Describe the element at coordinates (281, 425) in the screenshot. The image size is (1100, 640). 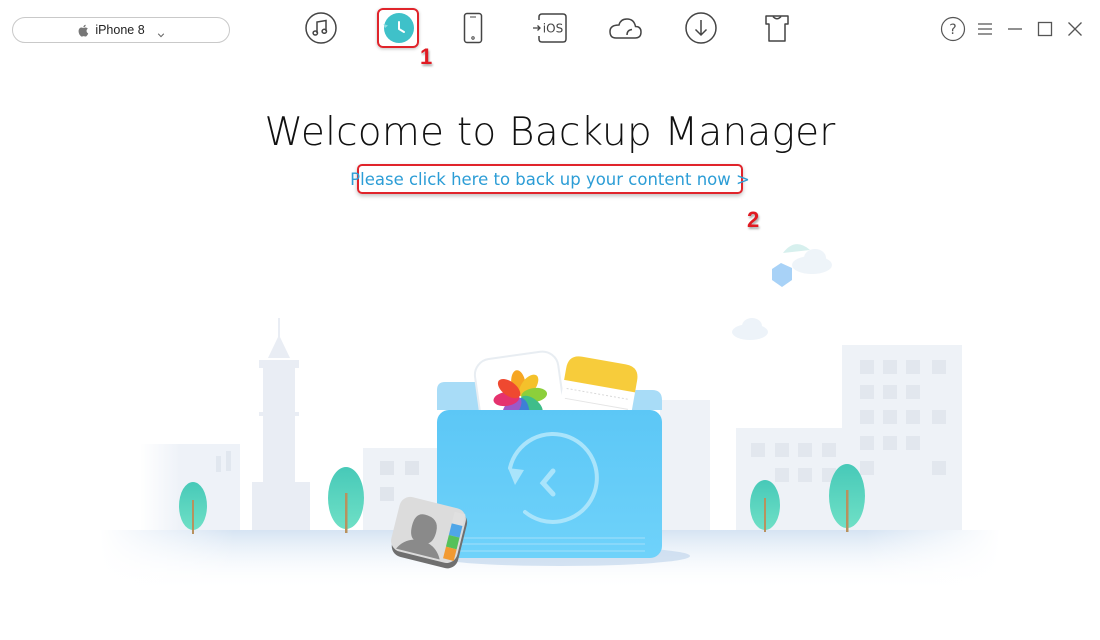
I see `tower` at that location.